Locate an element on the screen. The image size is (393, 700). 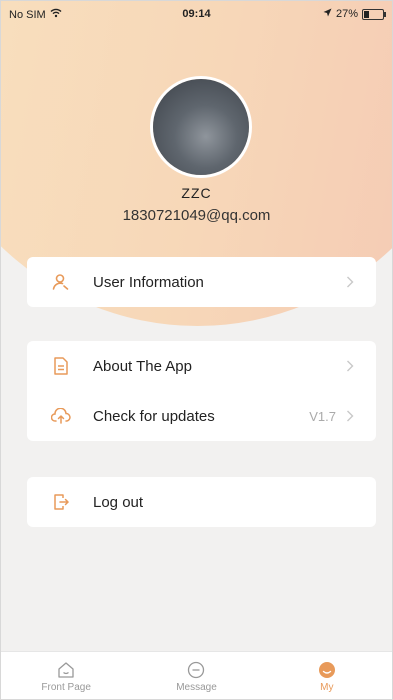
message-icon is located at coordinates (196, 670).